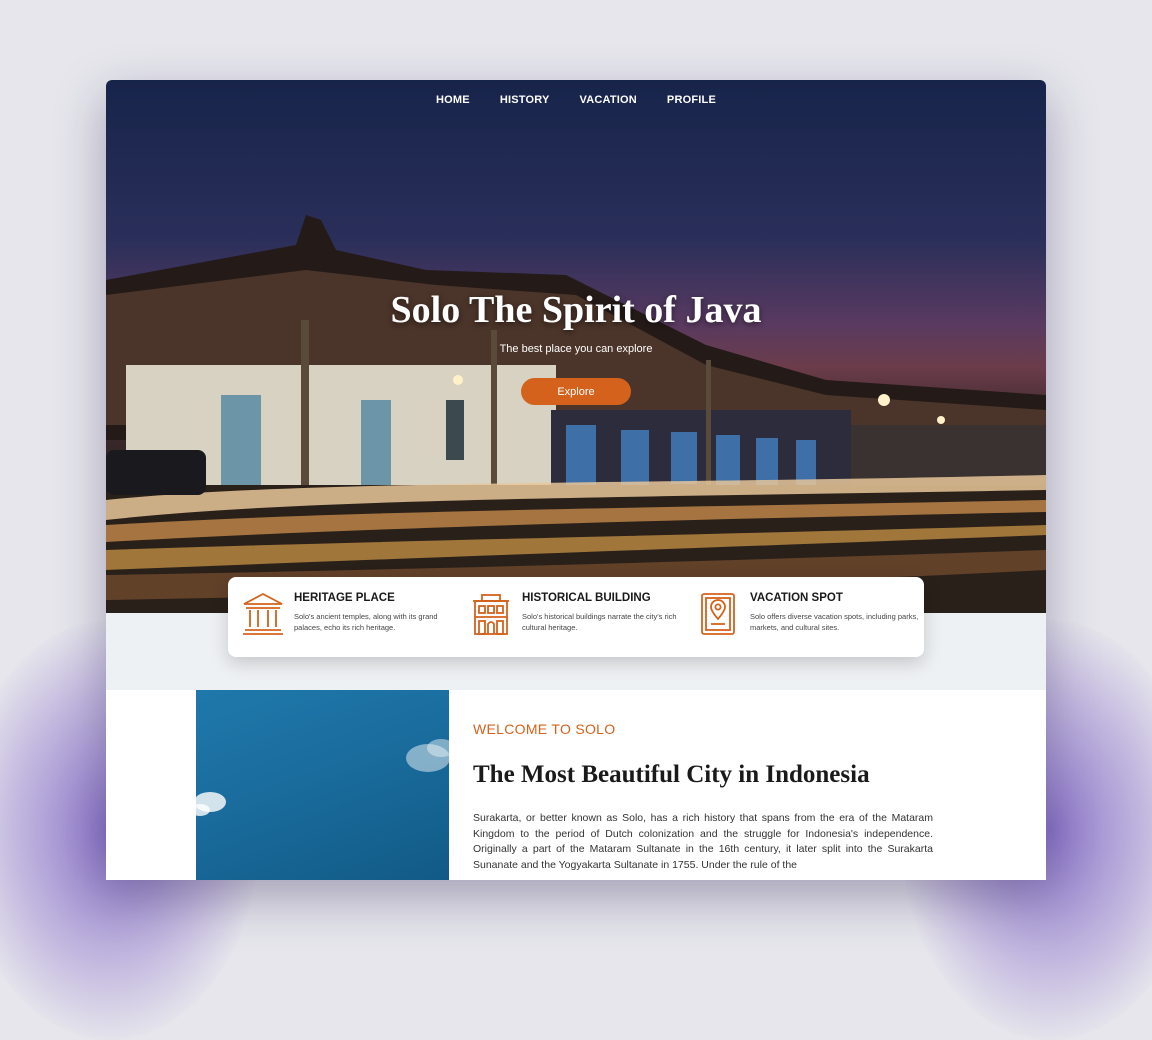 The image size is (1152, 1040). What do you see at coordinates (576, 100) in the screenshot?
I see `main-nav: HOME HISTORY VACATION PROFILE` at bounding box center [576, 100].